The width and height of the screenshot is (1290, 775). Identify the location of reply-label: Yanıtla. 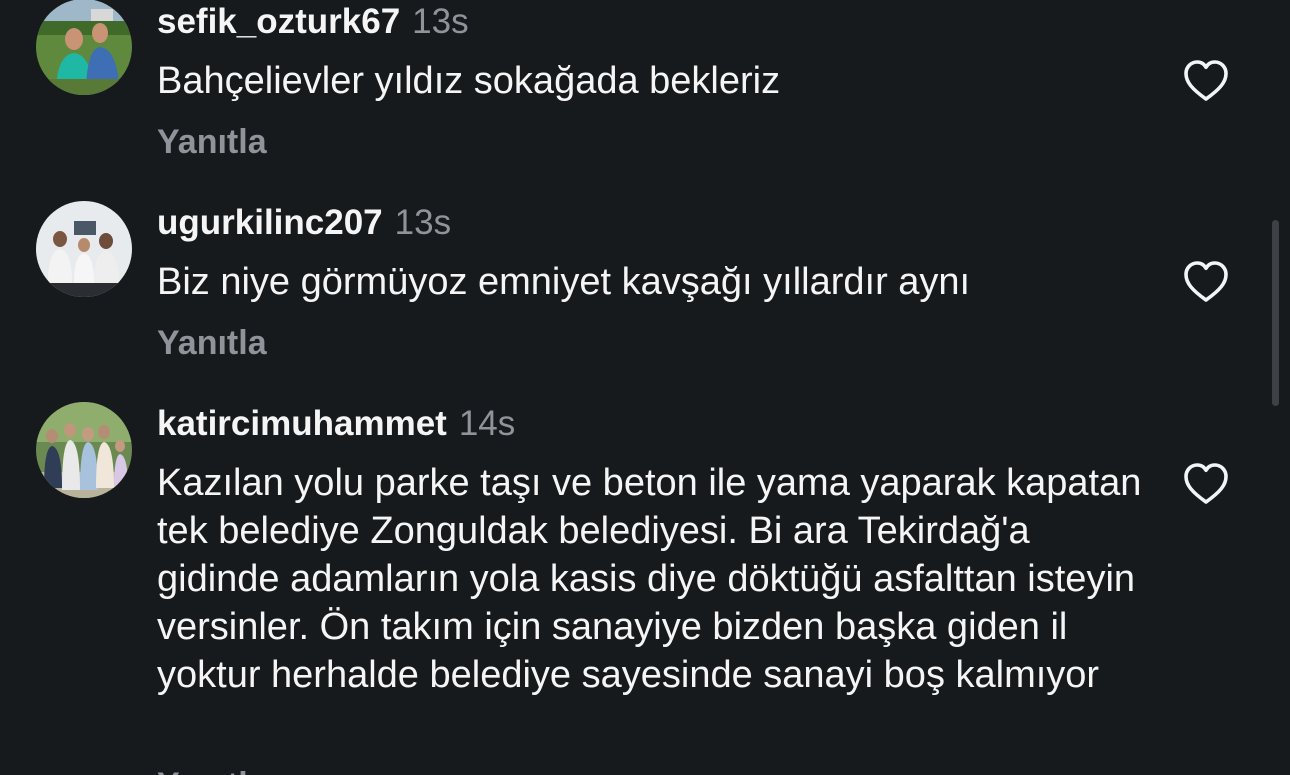
(207, 770).